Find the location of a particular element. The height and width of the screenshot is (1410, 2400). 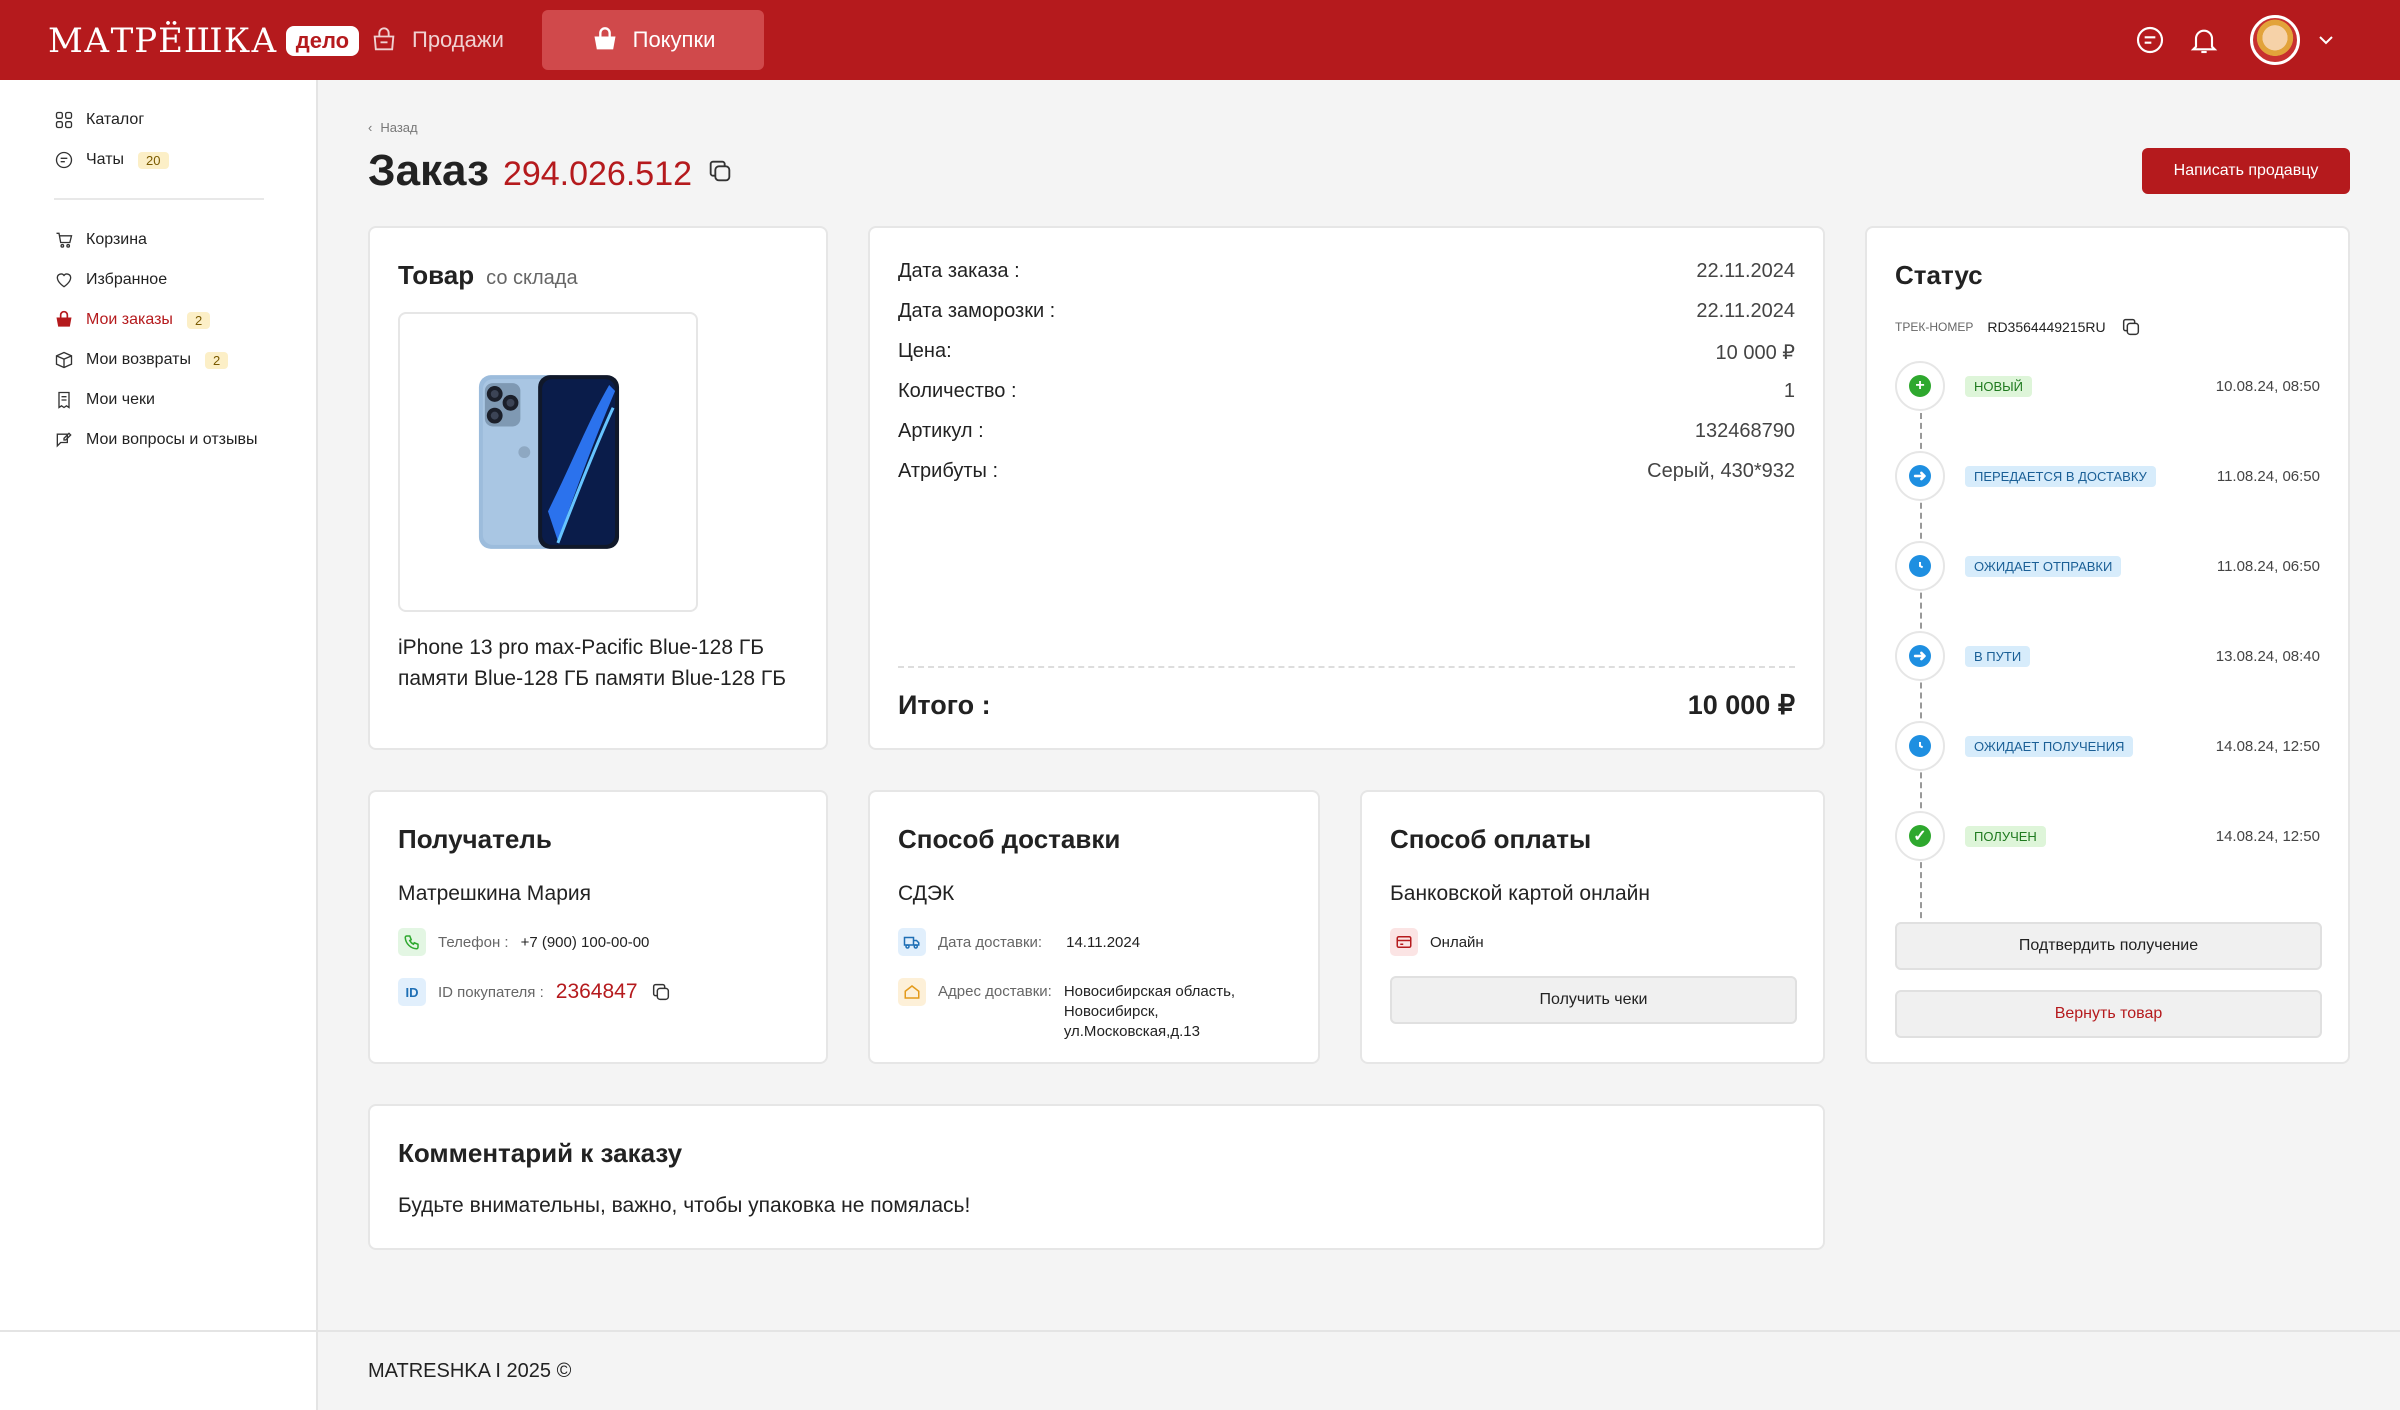

track-number-row: ТРЕК-НОМЕР RD3564449215RU is located at coordinates (2018, 327).